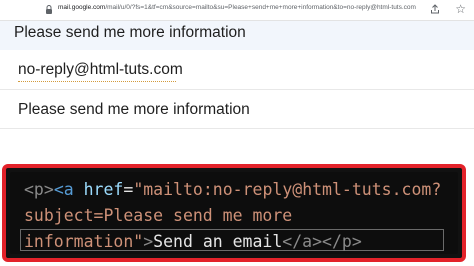  What do you see at coordinates (130, 32) in the screenshot?
I see `compose-title: Please send me more information` at bounding box center [130, 32].